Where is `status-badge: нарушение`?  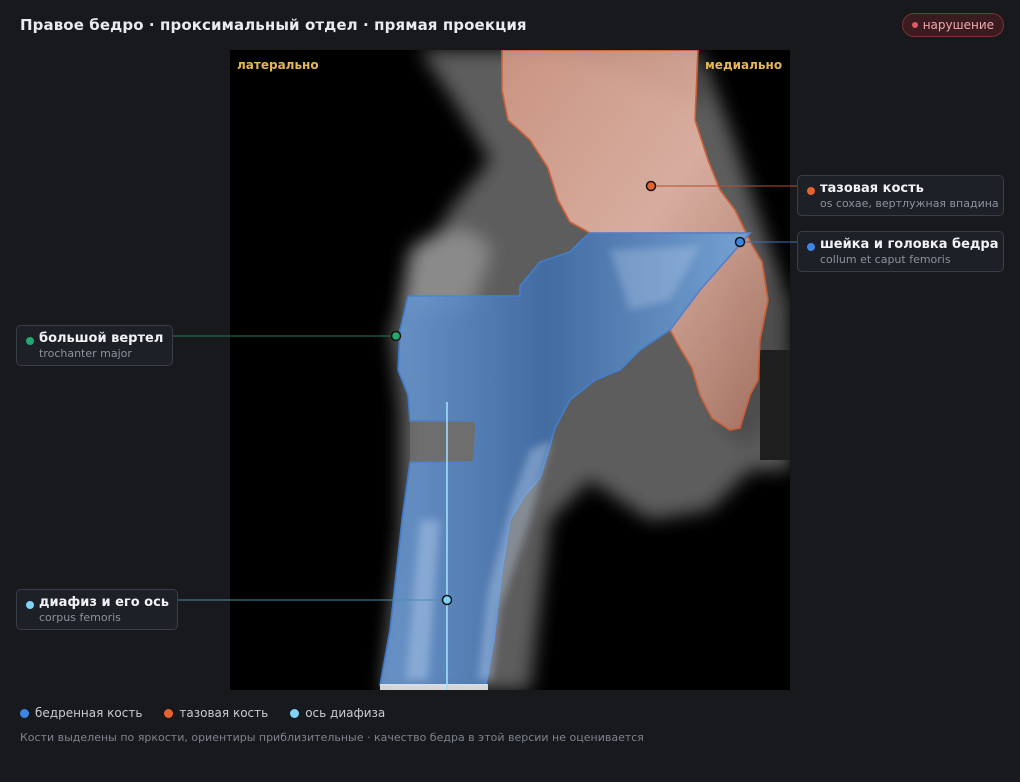
status-badge: нарушение is located at coordinates (952, 25).